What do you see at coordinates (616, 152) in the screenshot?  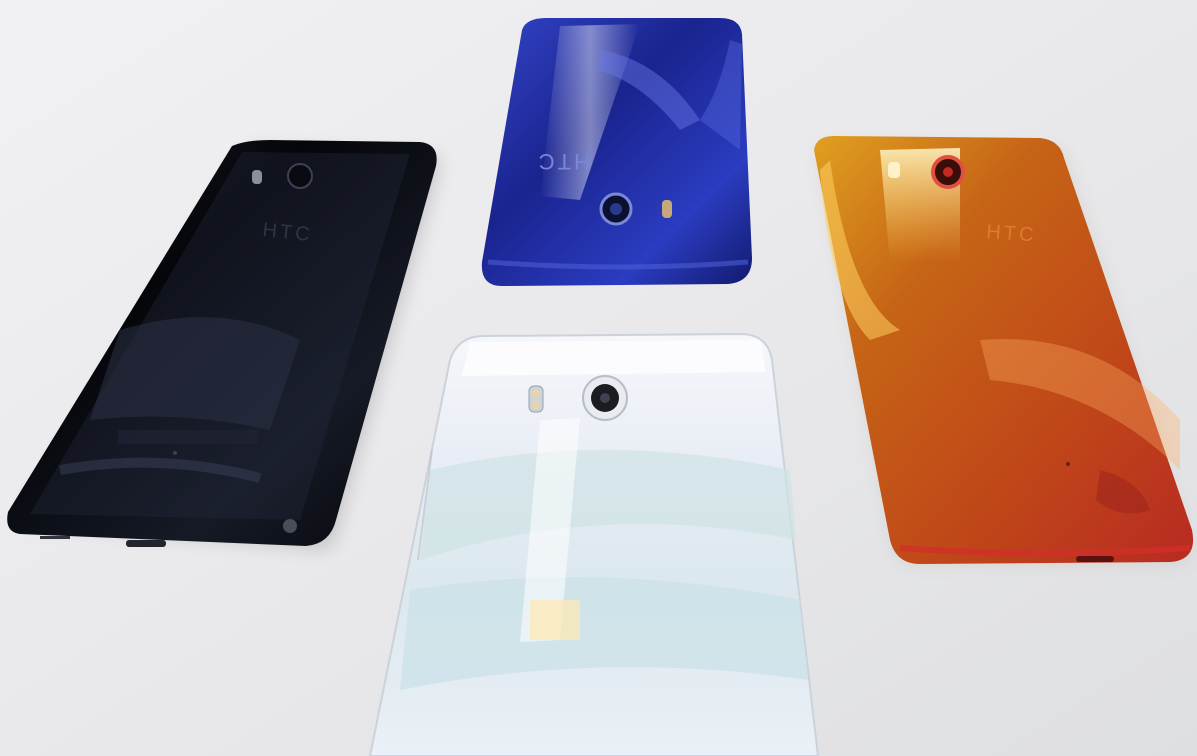 I see `blue-phone: HTC` at bounding box center [616, 152].